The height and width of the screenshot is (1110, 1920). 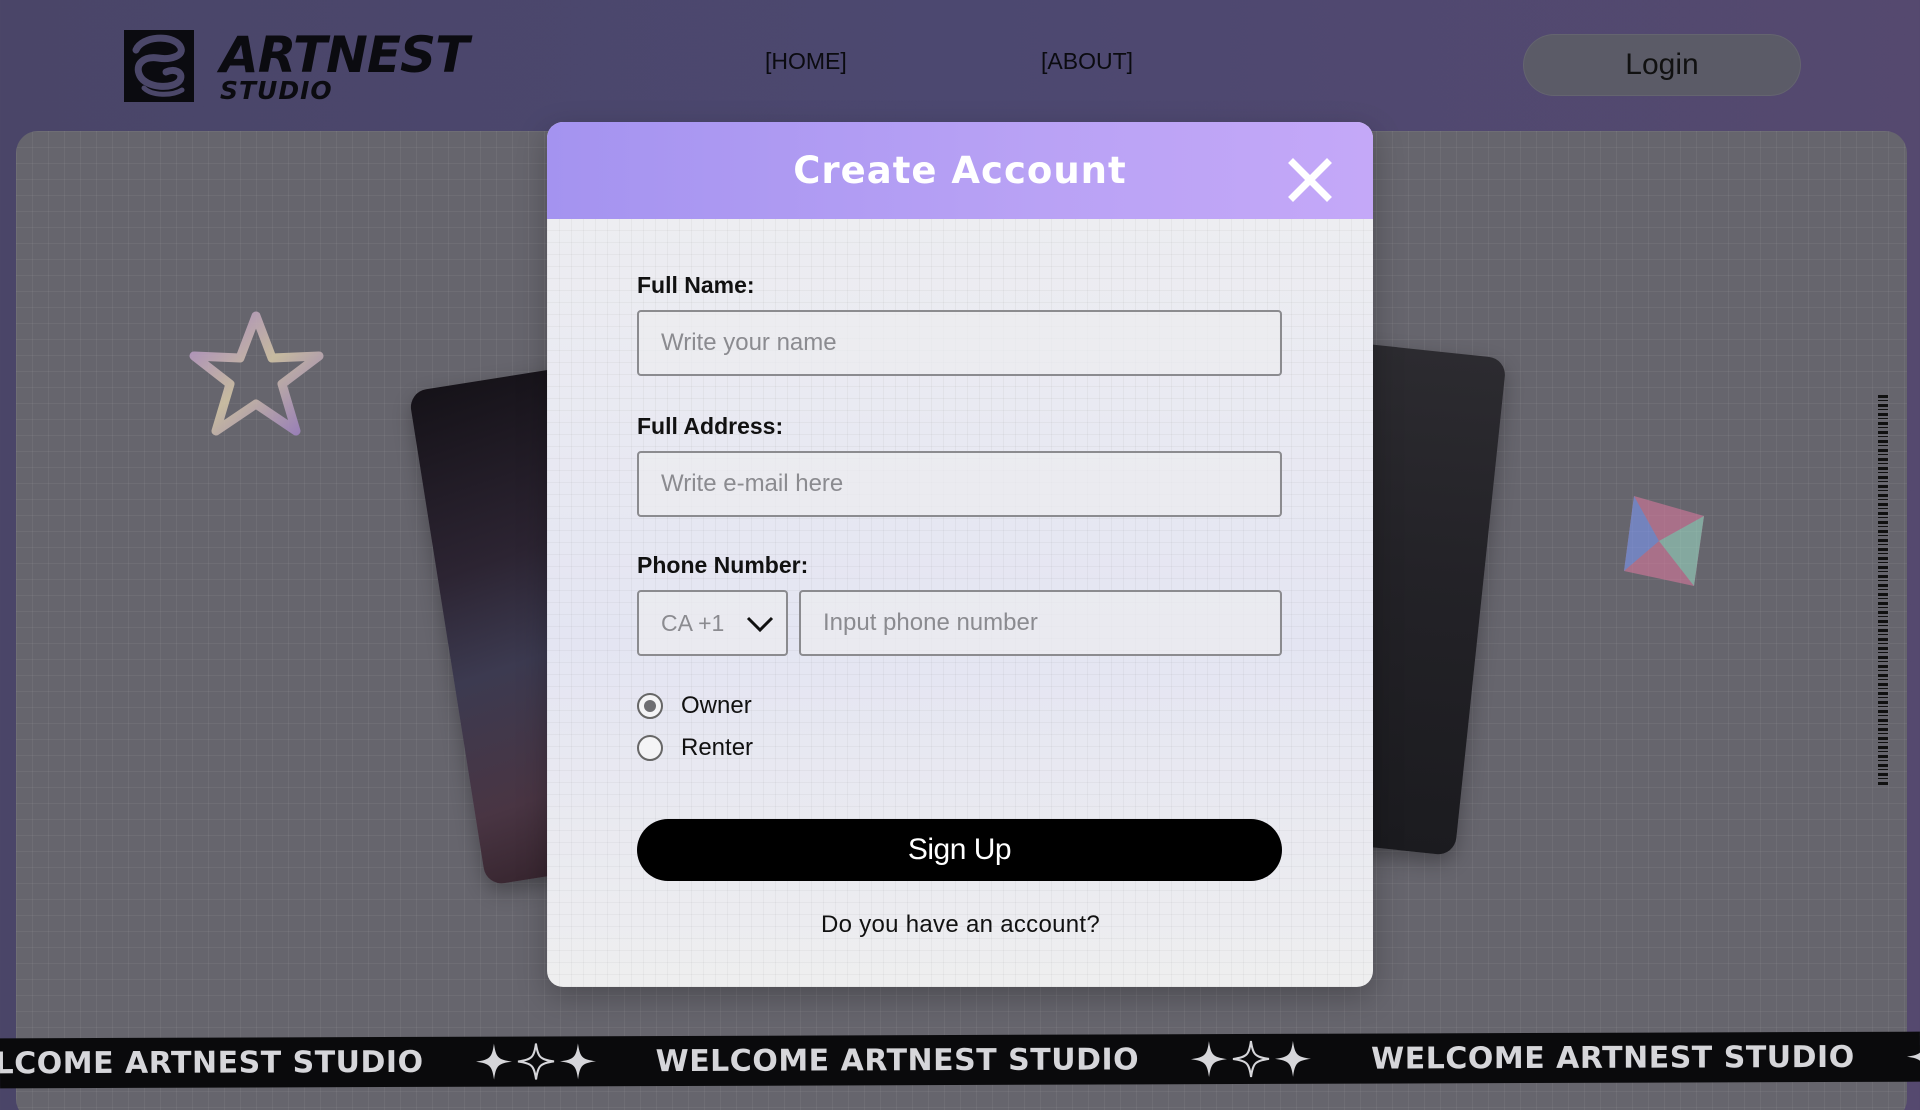 What do you see at coordinates (159, 66) in the screenshot?
I see `logo-mark-icon` at bounding box center [159, 66].